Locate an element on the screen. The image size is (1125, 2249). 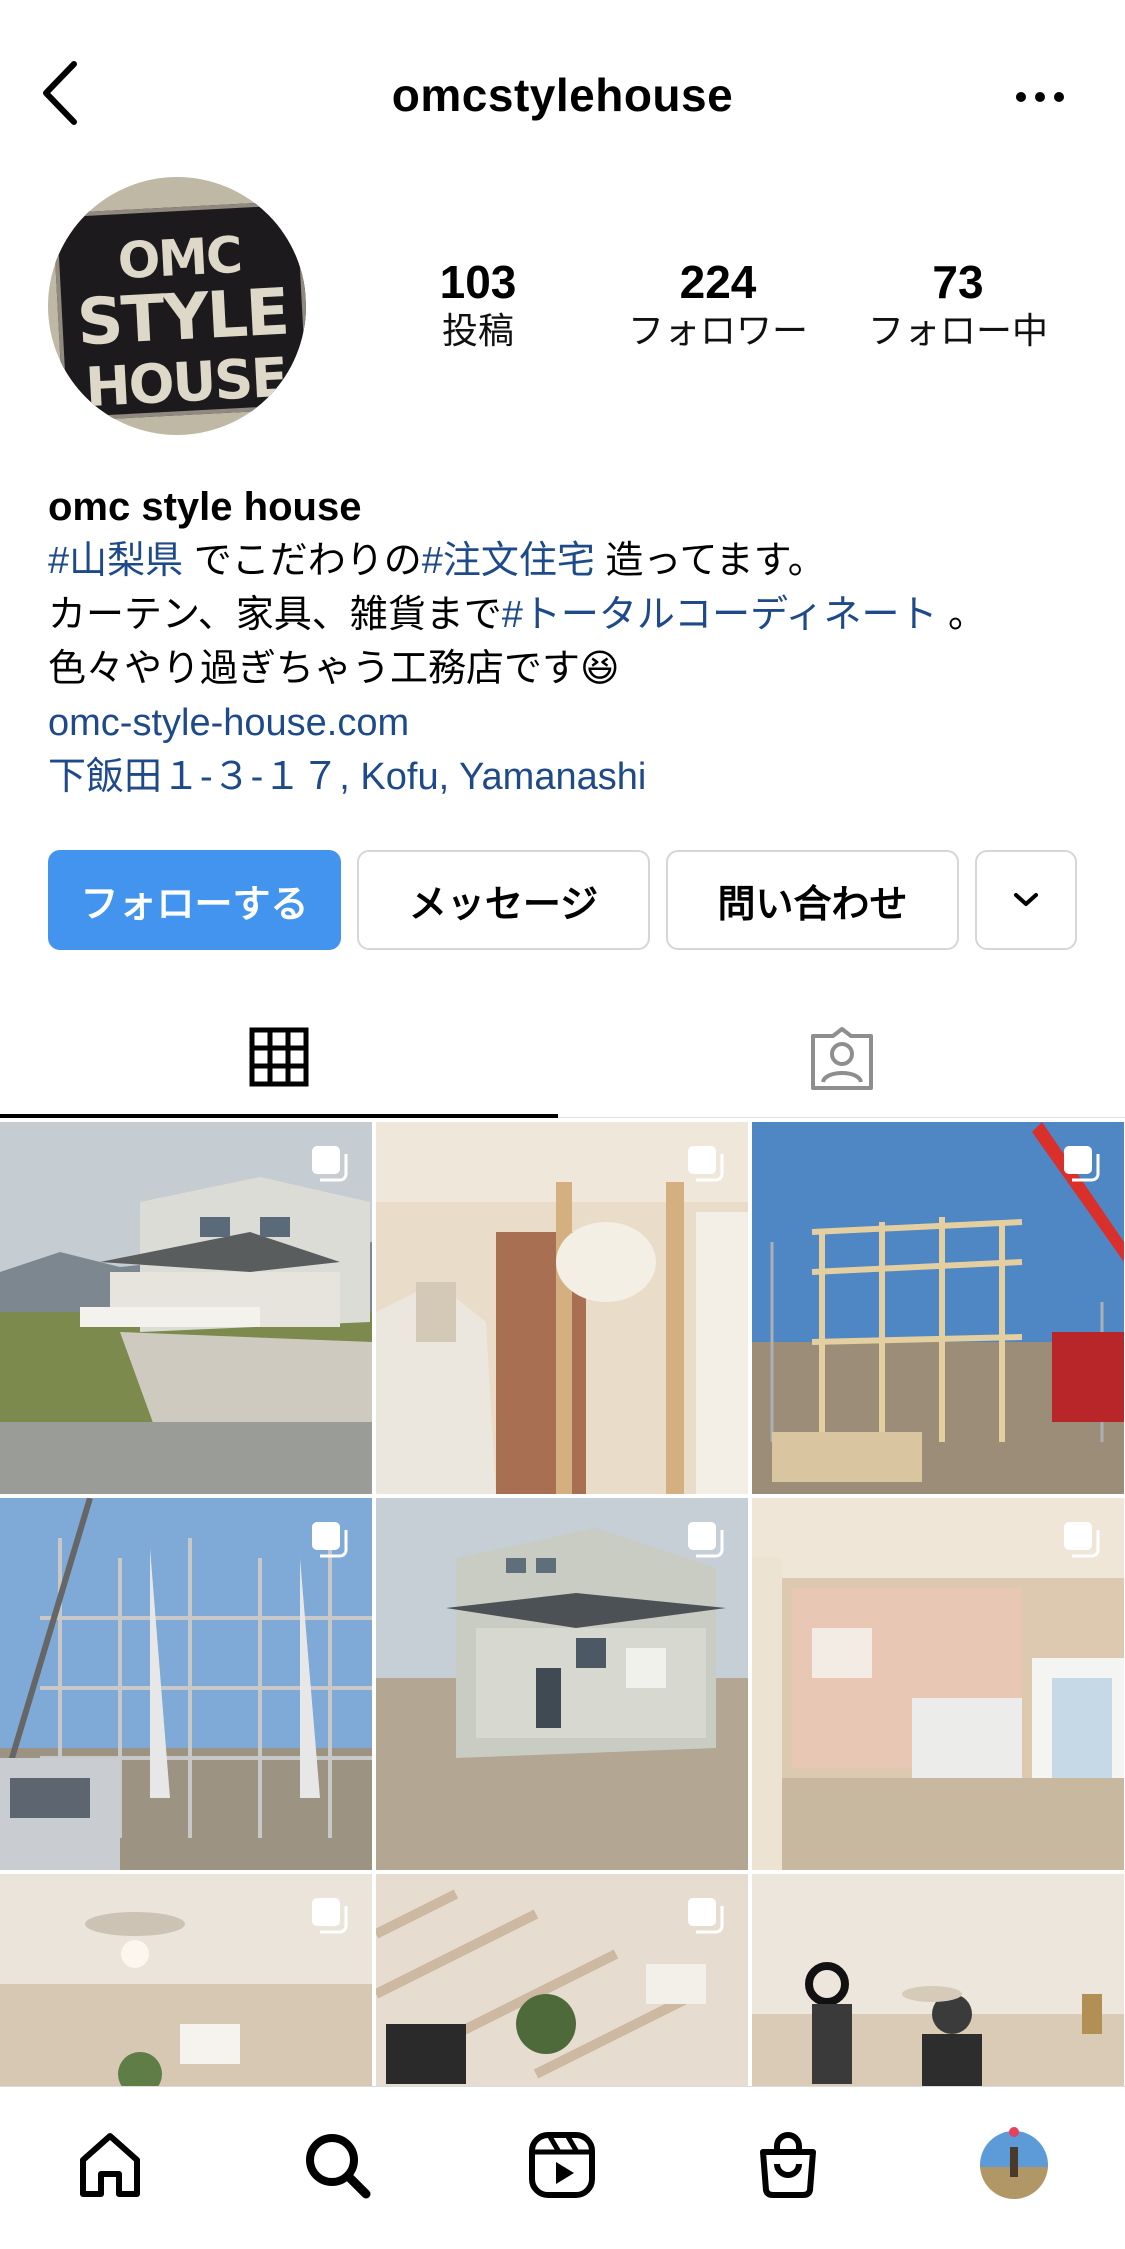
tab-posts-grid is located at coordinates (279, 1059).